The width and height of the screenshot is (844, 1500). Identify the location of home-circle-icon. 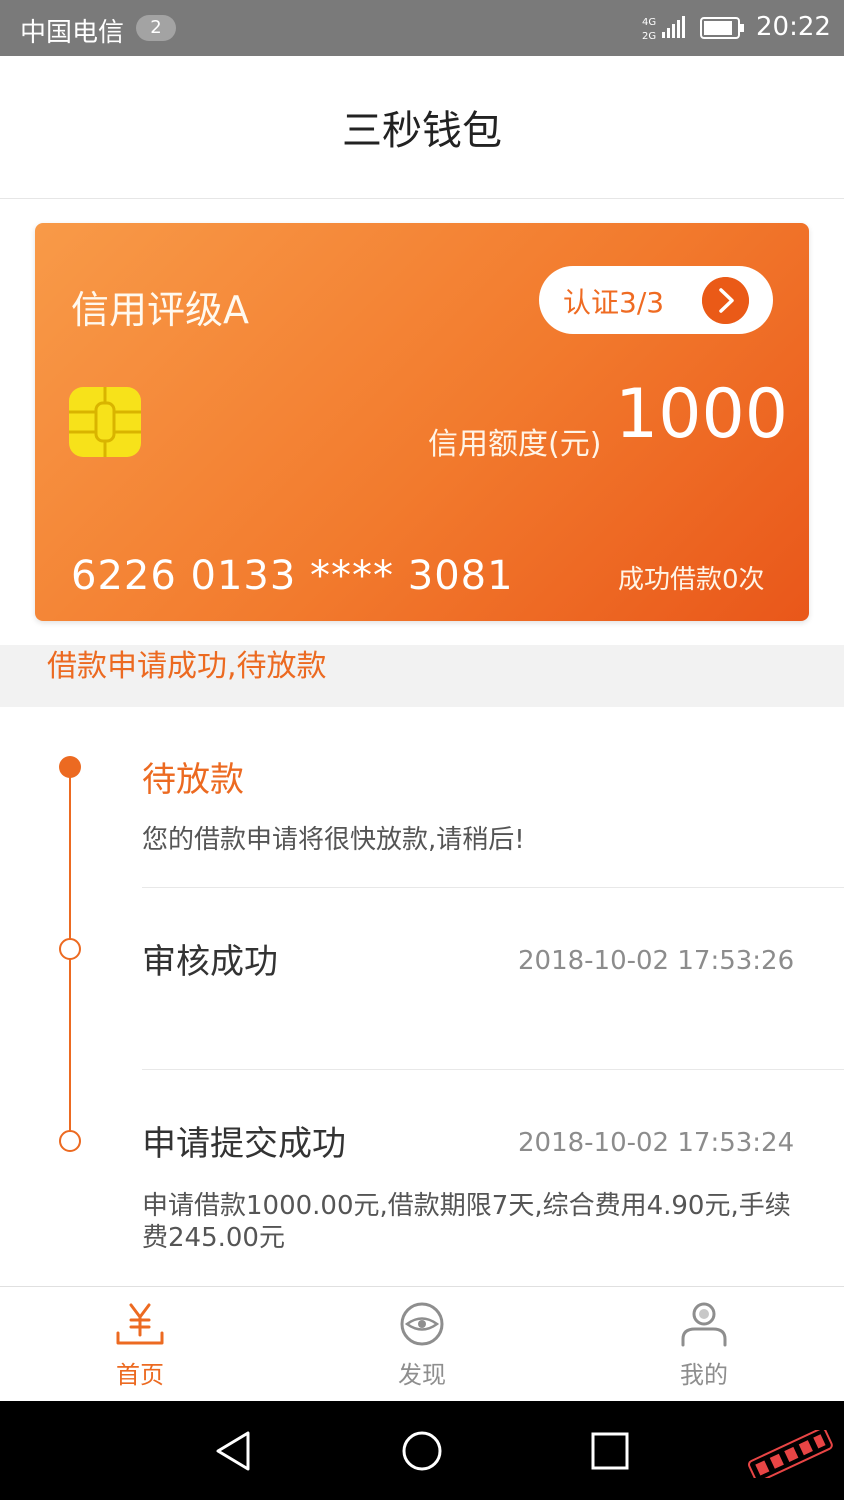
(422, 1451).